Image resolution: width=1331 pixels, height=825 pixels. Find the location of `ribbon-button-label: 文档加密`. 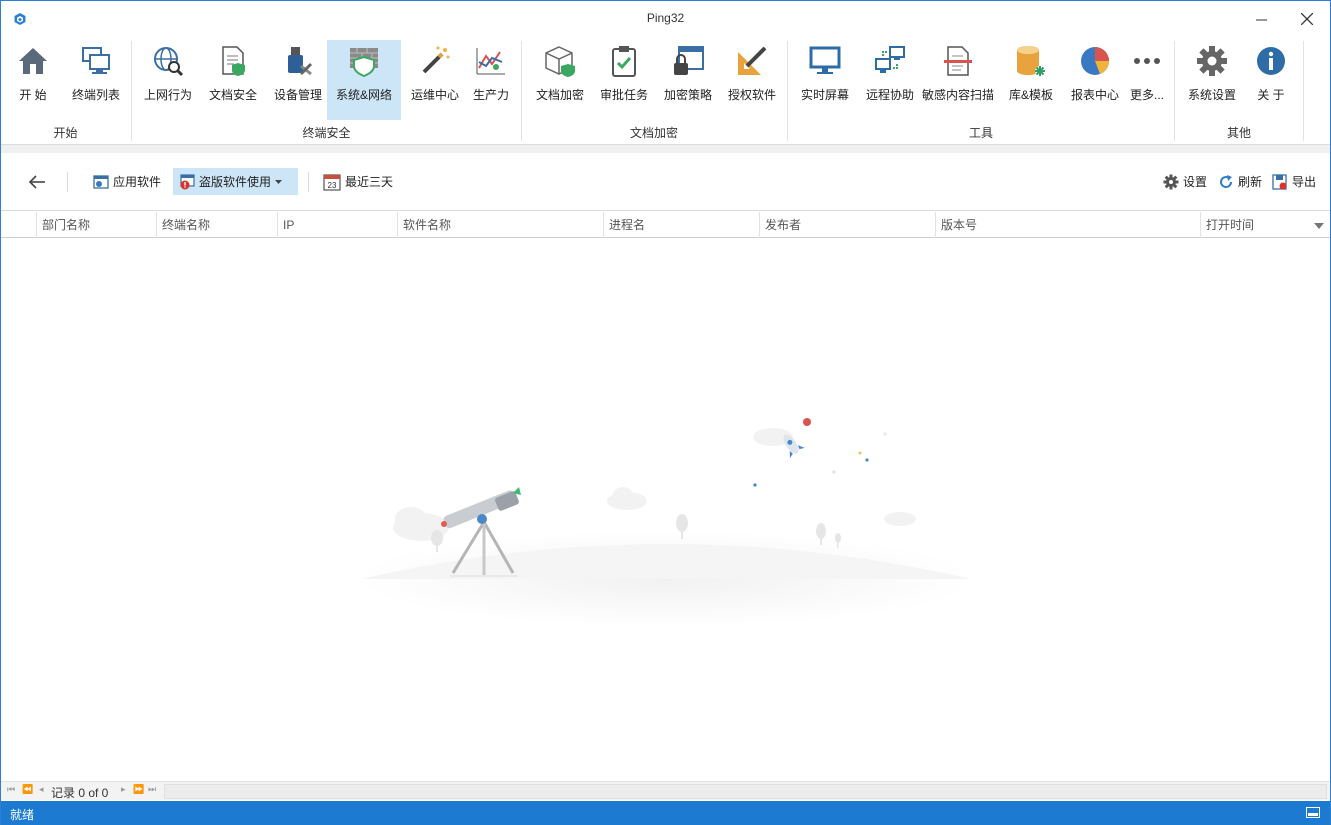

ribbon-button-label: 文档加密 is located at coordinates (559, 95).